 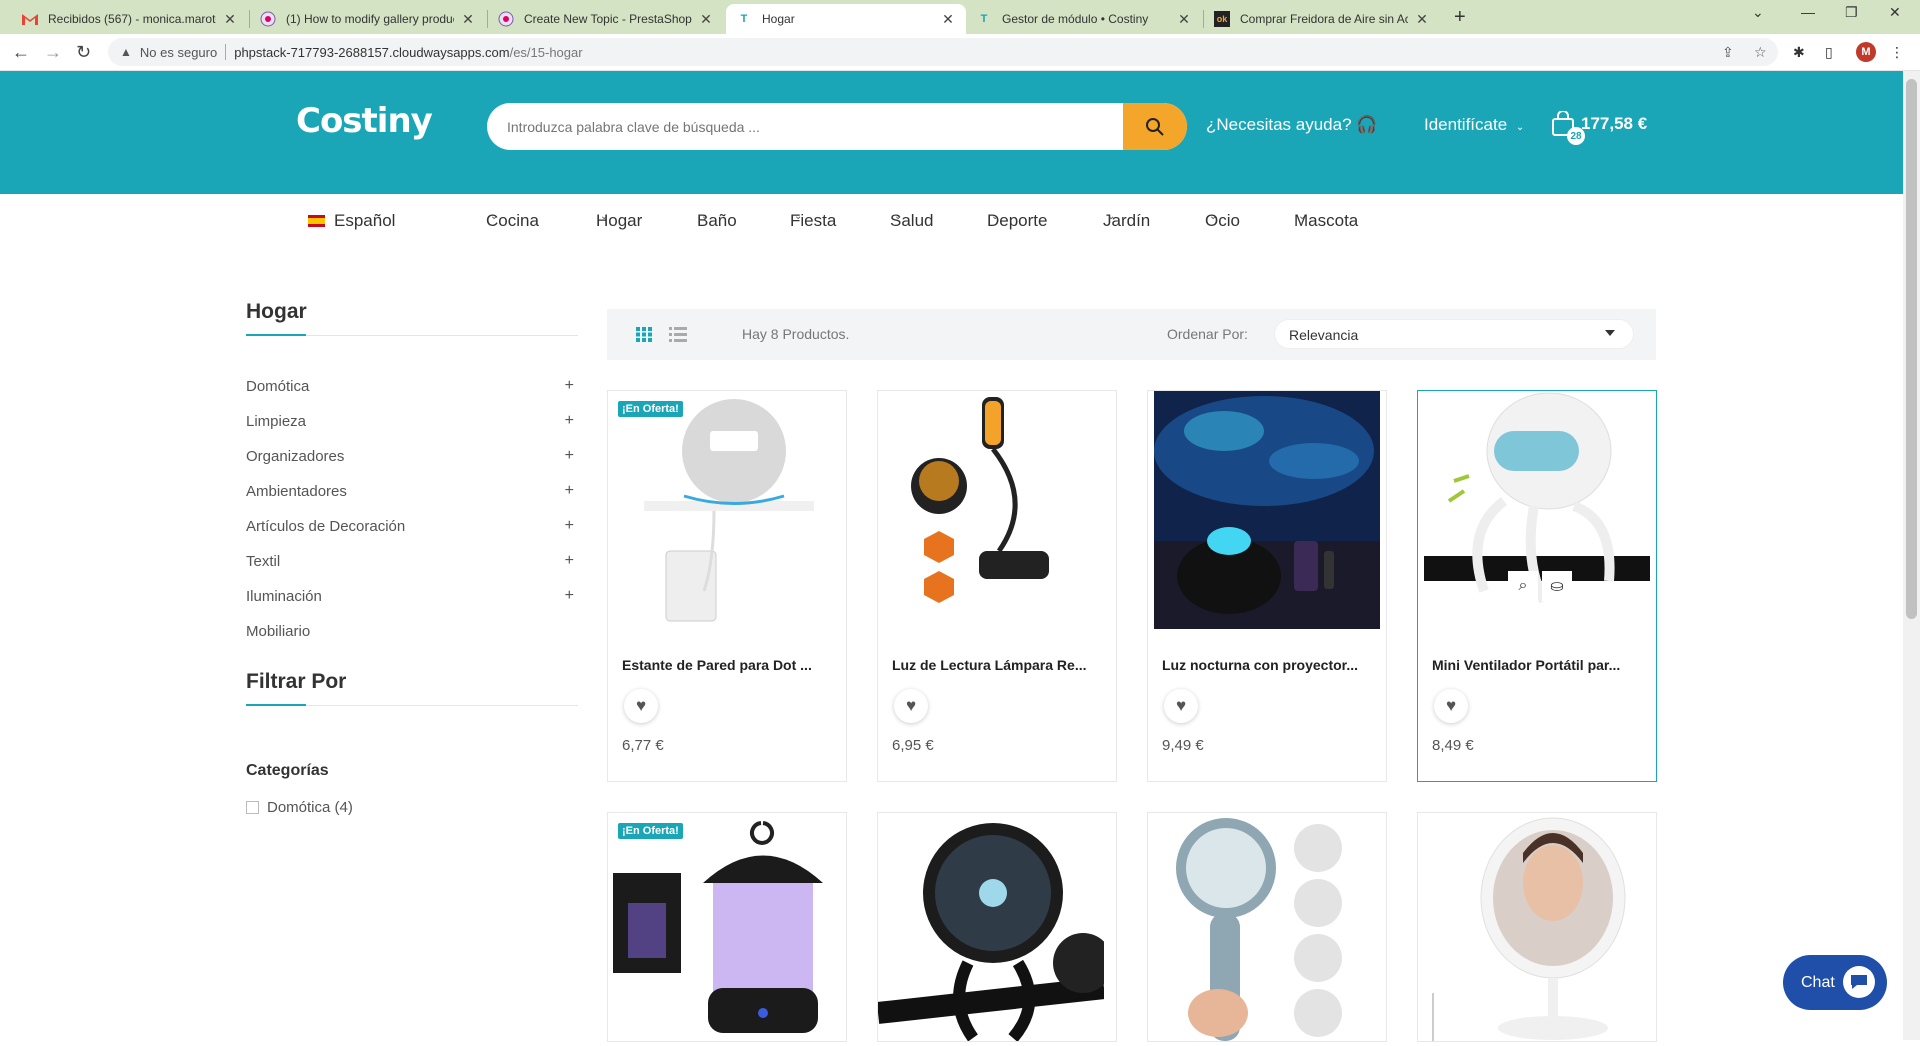 I want to click on window-close-icon: ✕, so click(x=1895, y=12).